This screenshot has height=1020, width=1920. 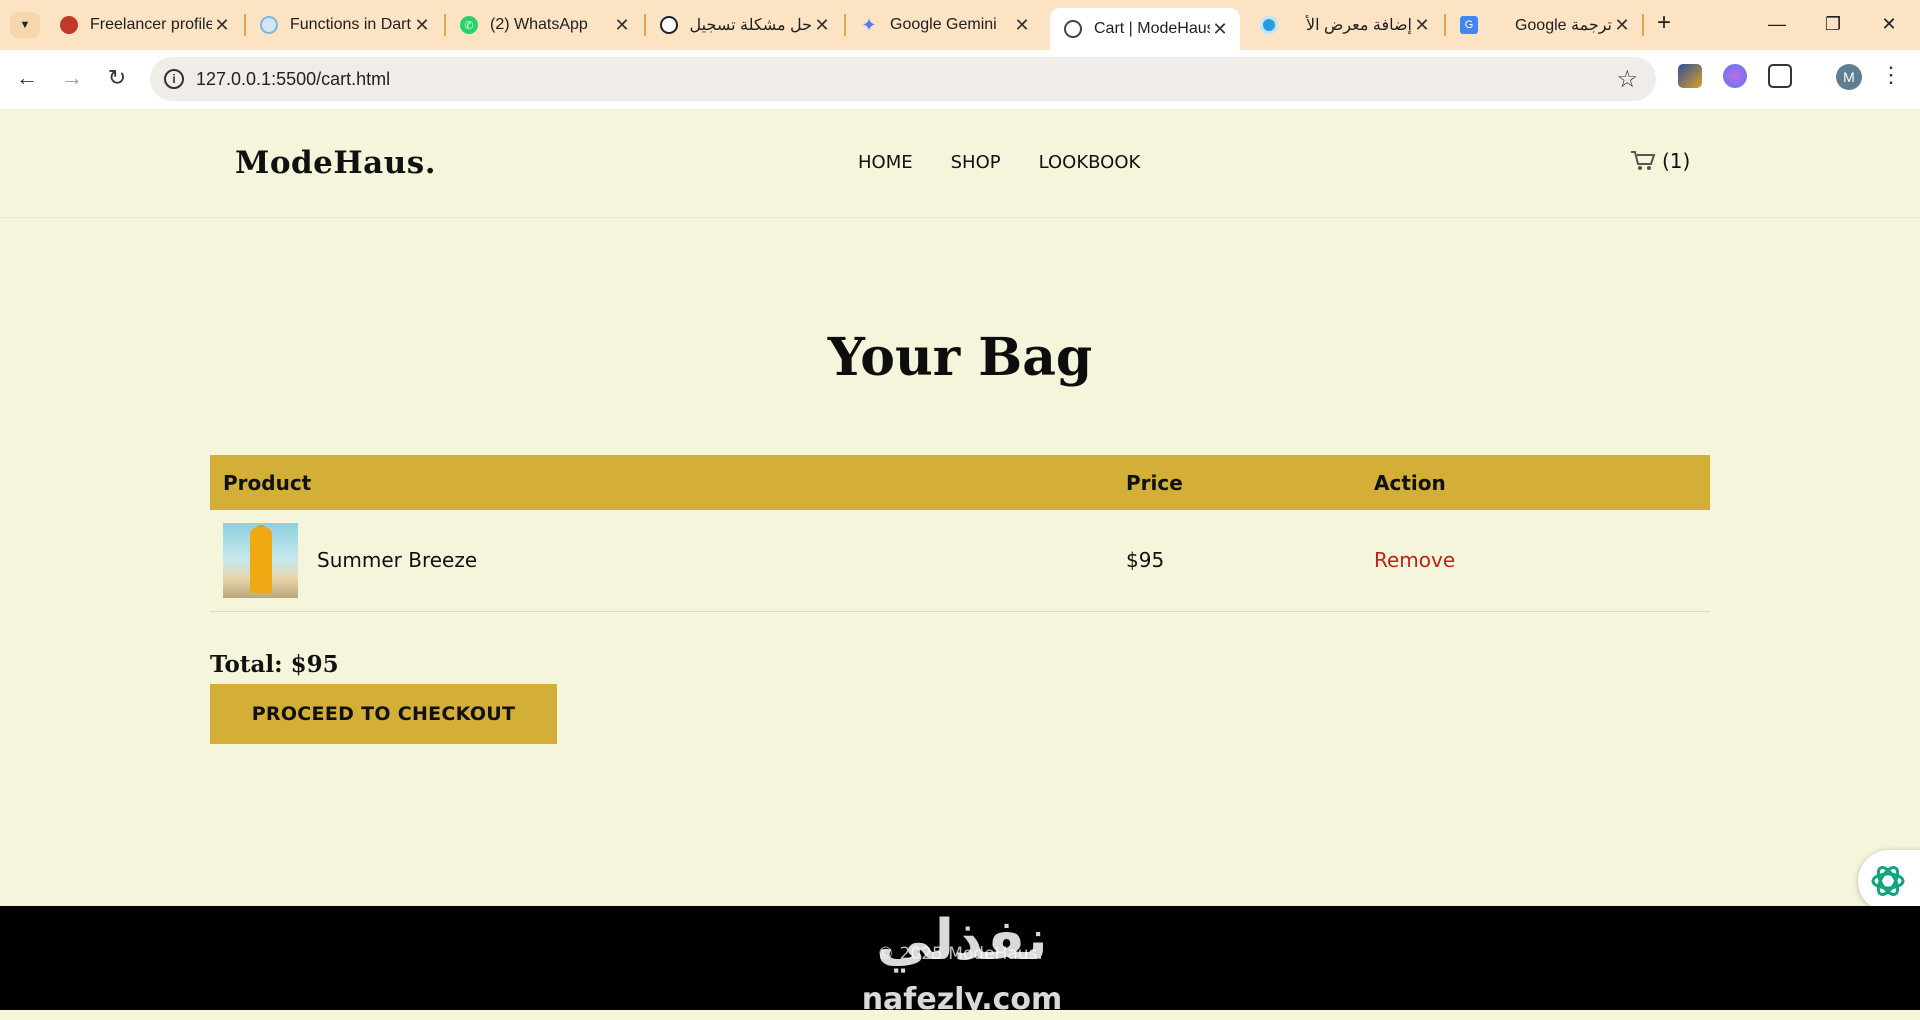 What do you see at coordinates (1073, 29) in the screenshot?
I see `globe-icon` at bounding box center [1073, 29].